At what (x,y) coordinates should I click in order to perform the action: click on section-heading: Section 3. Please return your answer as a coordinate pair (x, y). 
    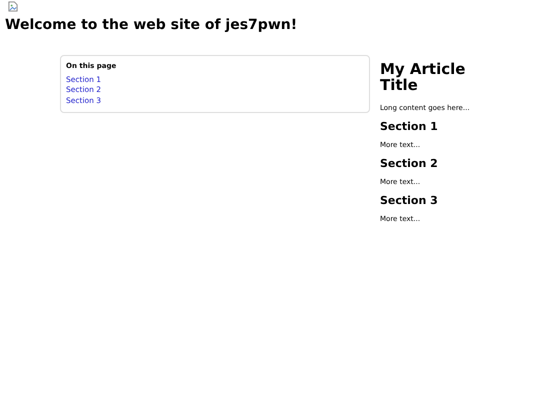
    Looking at the image, I should click on (409, 200).